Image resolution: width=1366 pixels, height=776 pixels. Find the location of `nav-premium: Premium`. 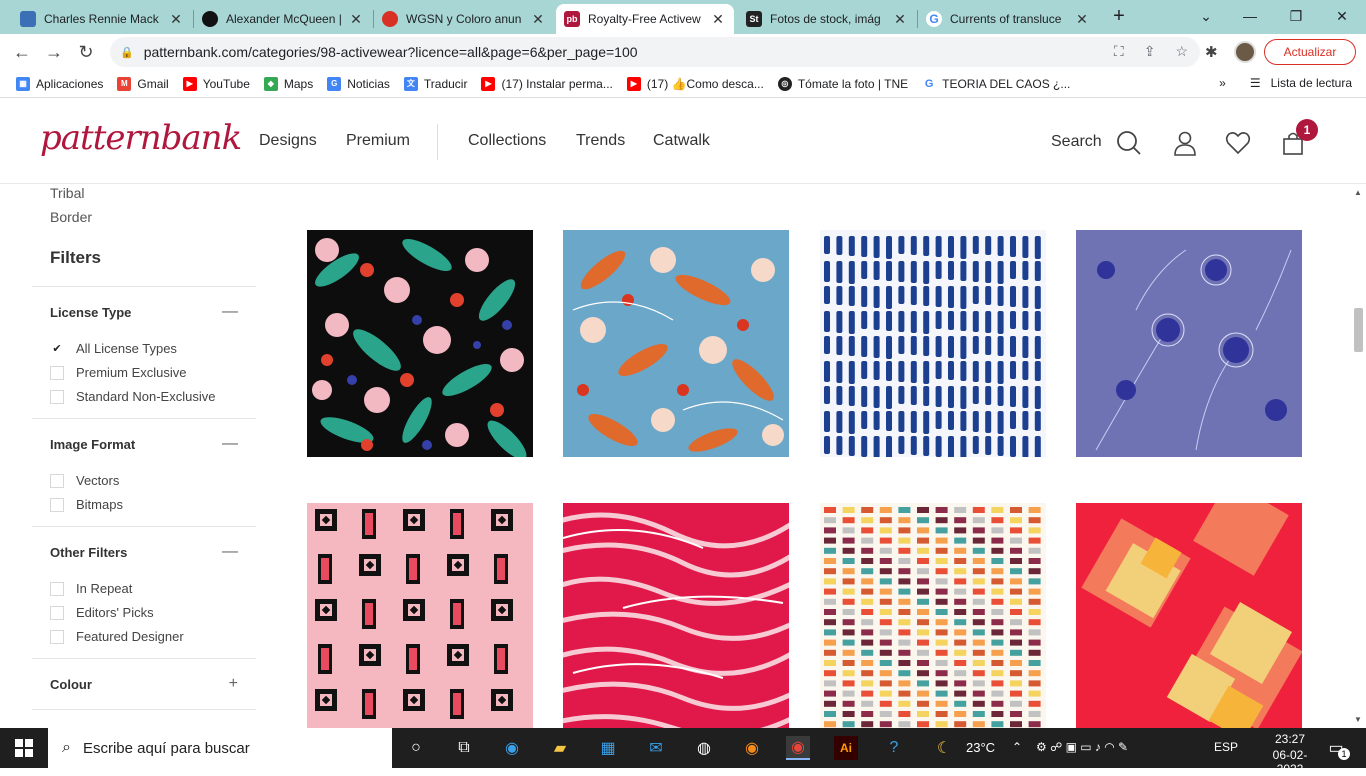

nav-premium: Premium is located at coordinates (378, 141).